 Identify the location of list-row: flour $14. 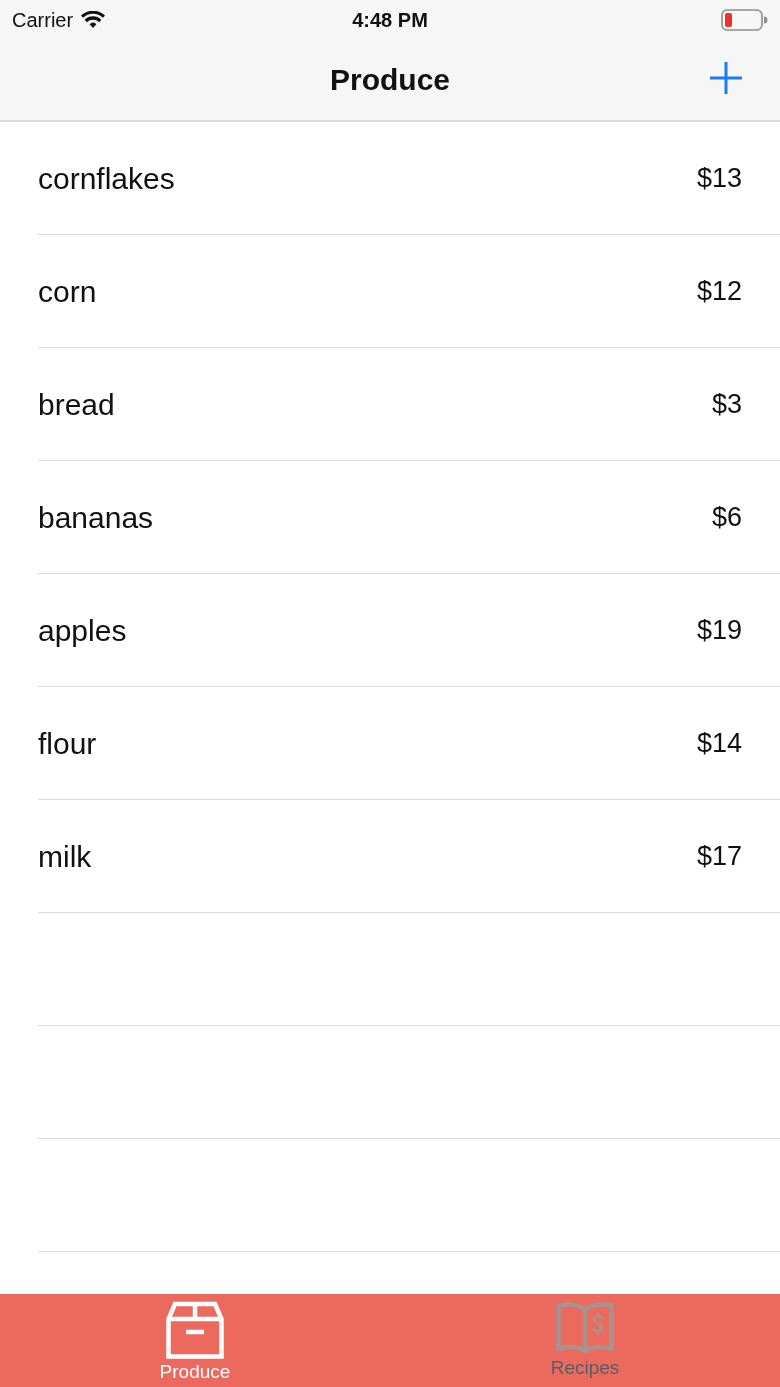
(409, 743).